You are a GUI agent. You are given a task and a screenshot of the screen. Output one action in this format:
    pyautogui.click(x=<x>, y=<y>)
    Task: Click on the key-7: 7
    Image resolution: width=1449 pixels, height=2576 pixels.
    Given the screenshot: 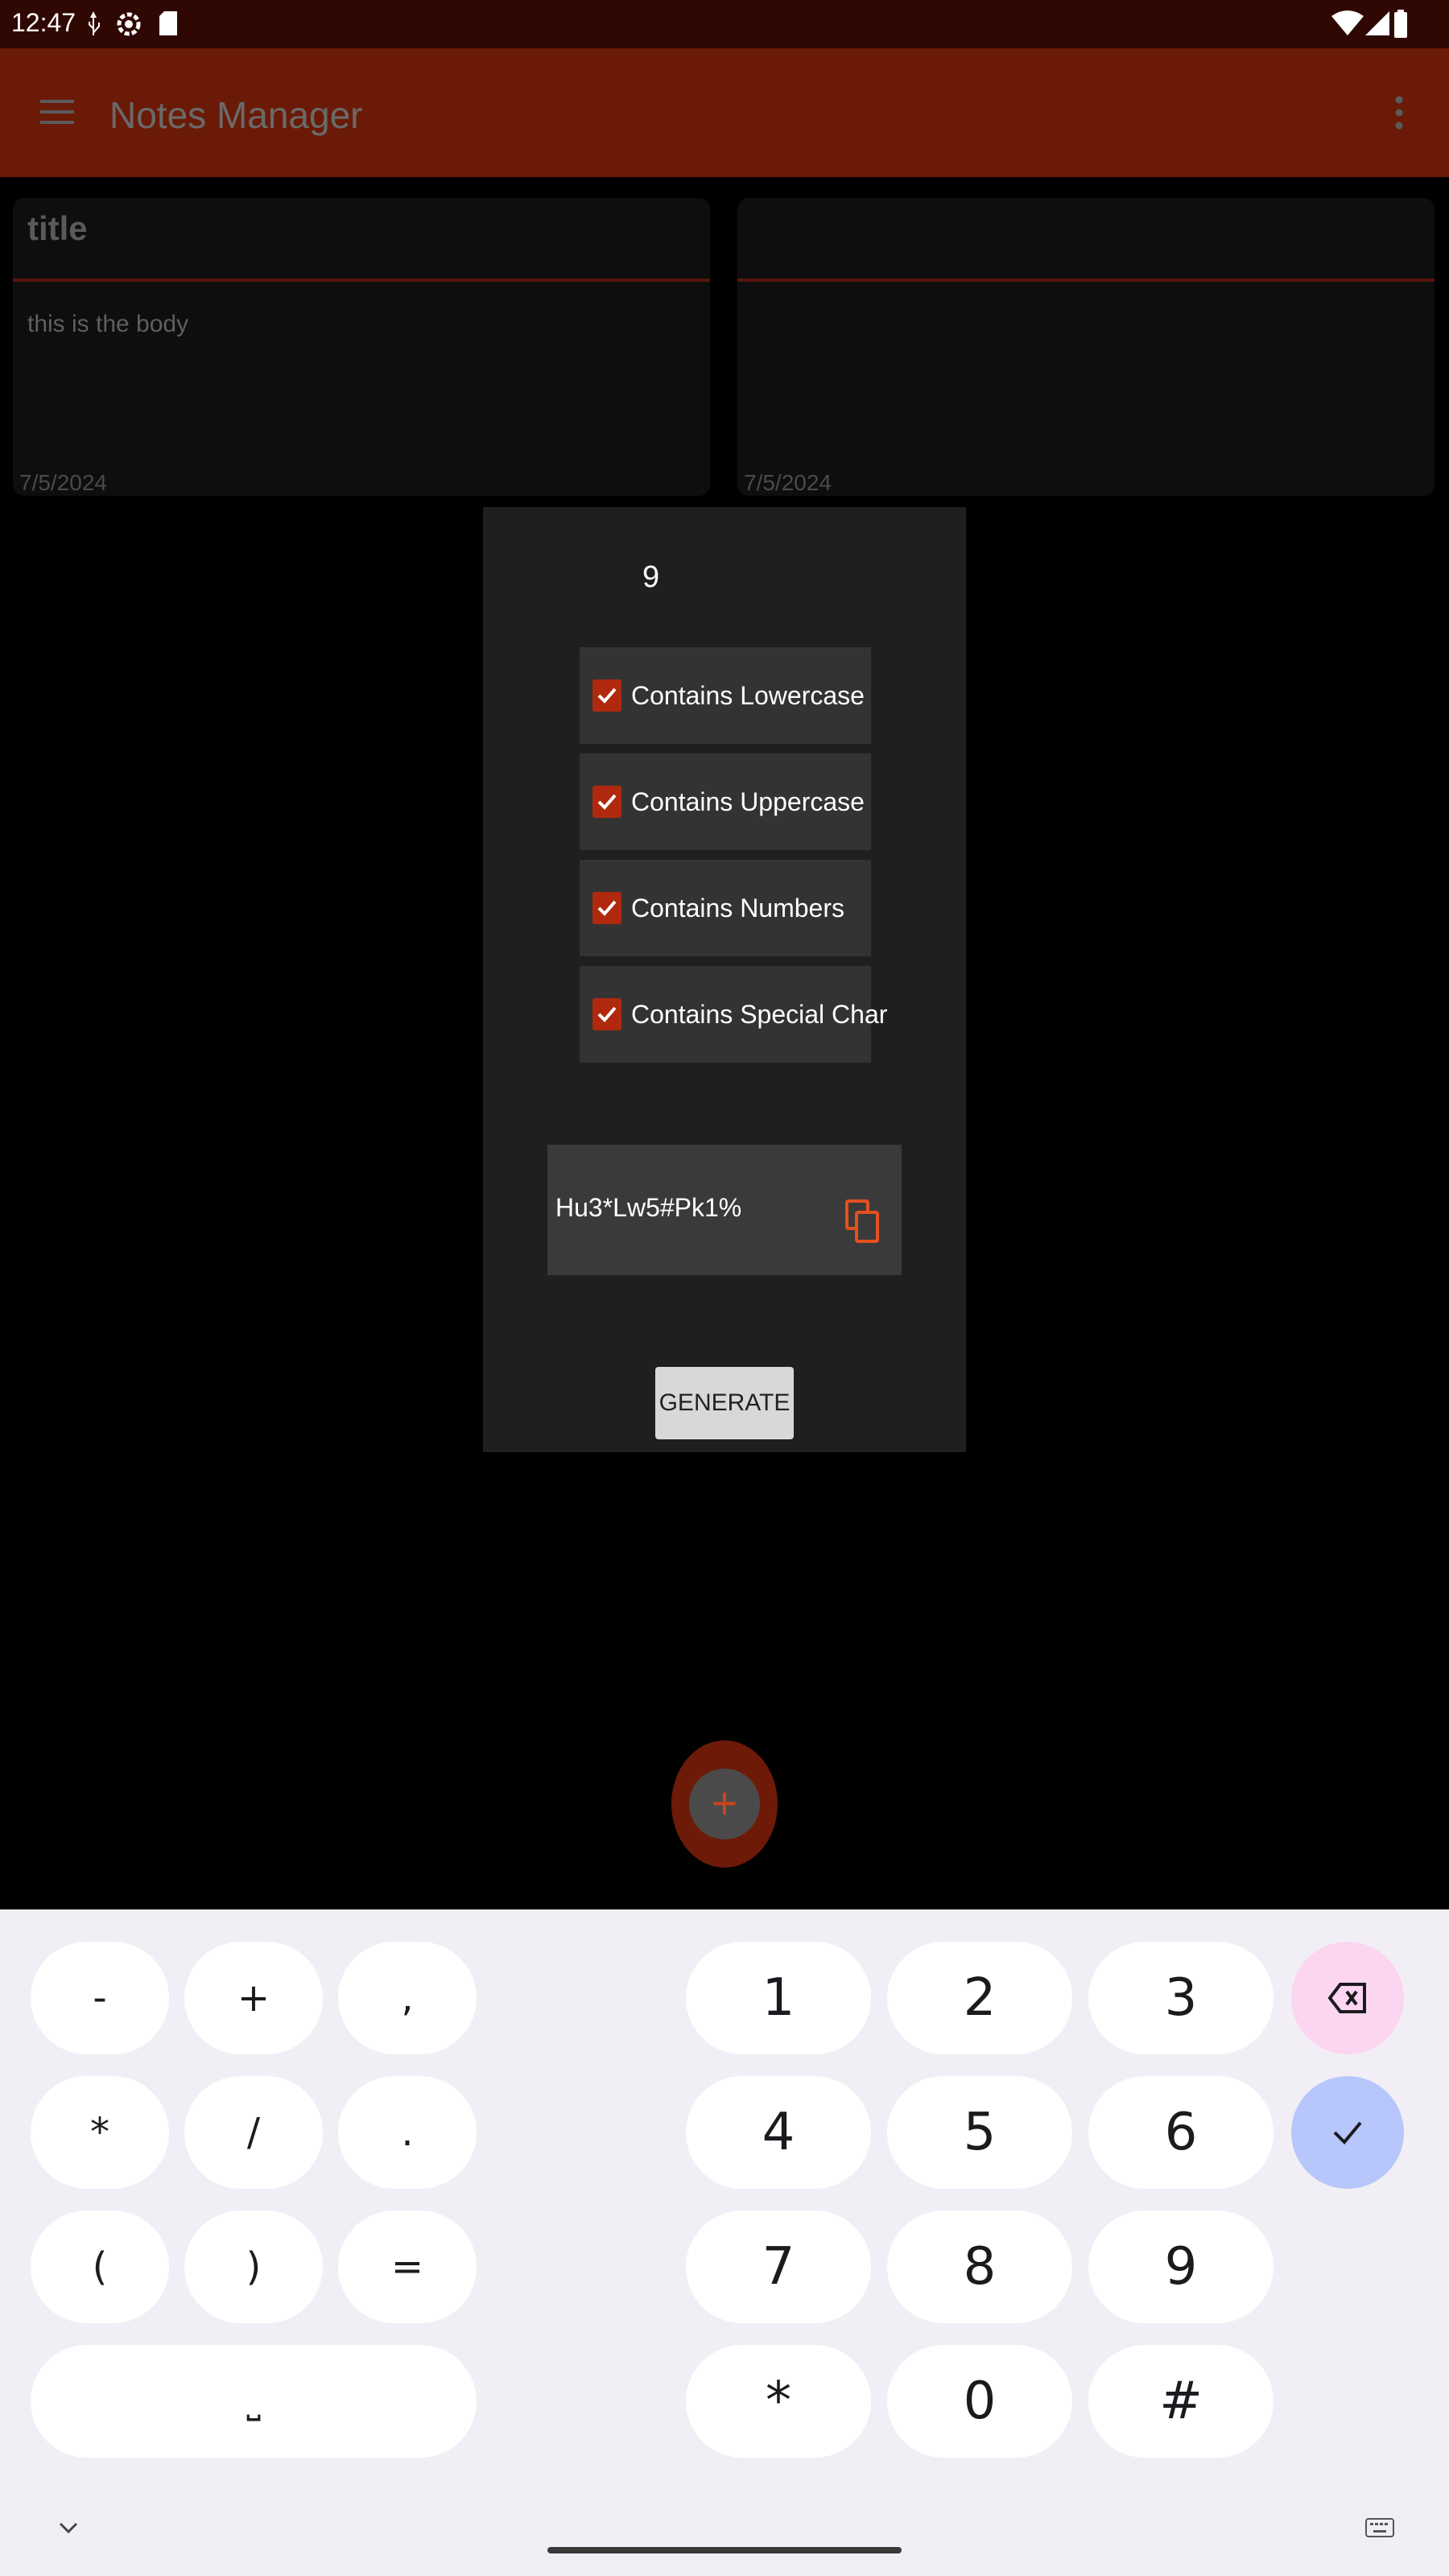 What is the action you would take?
    pyautogui.click(x=778, y=2267)
    